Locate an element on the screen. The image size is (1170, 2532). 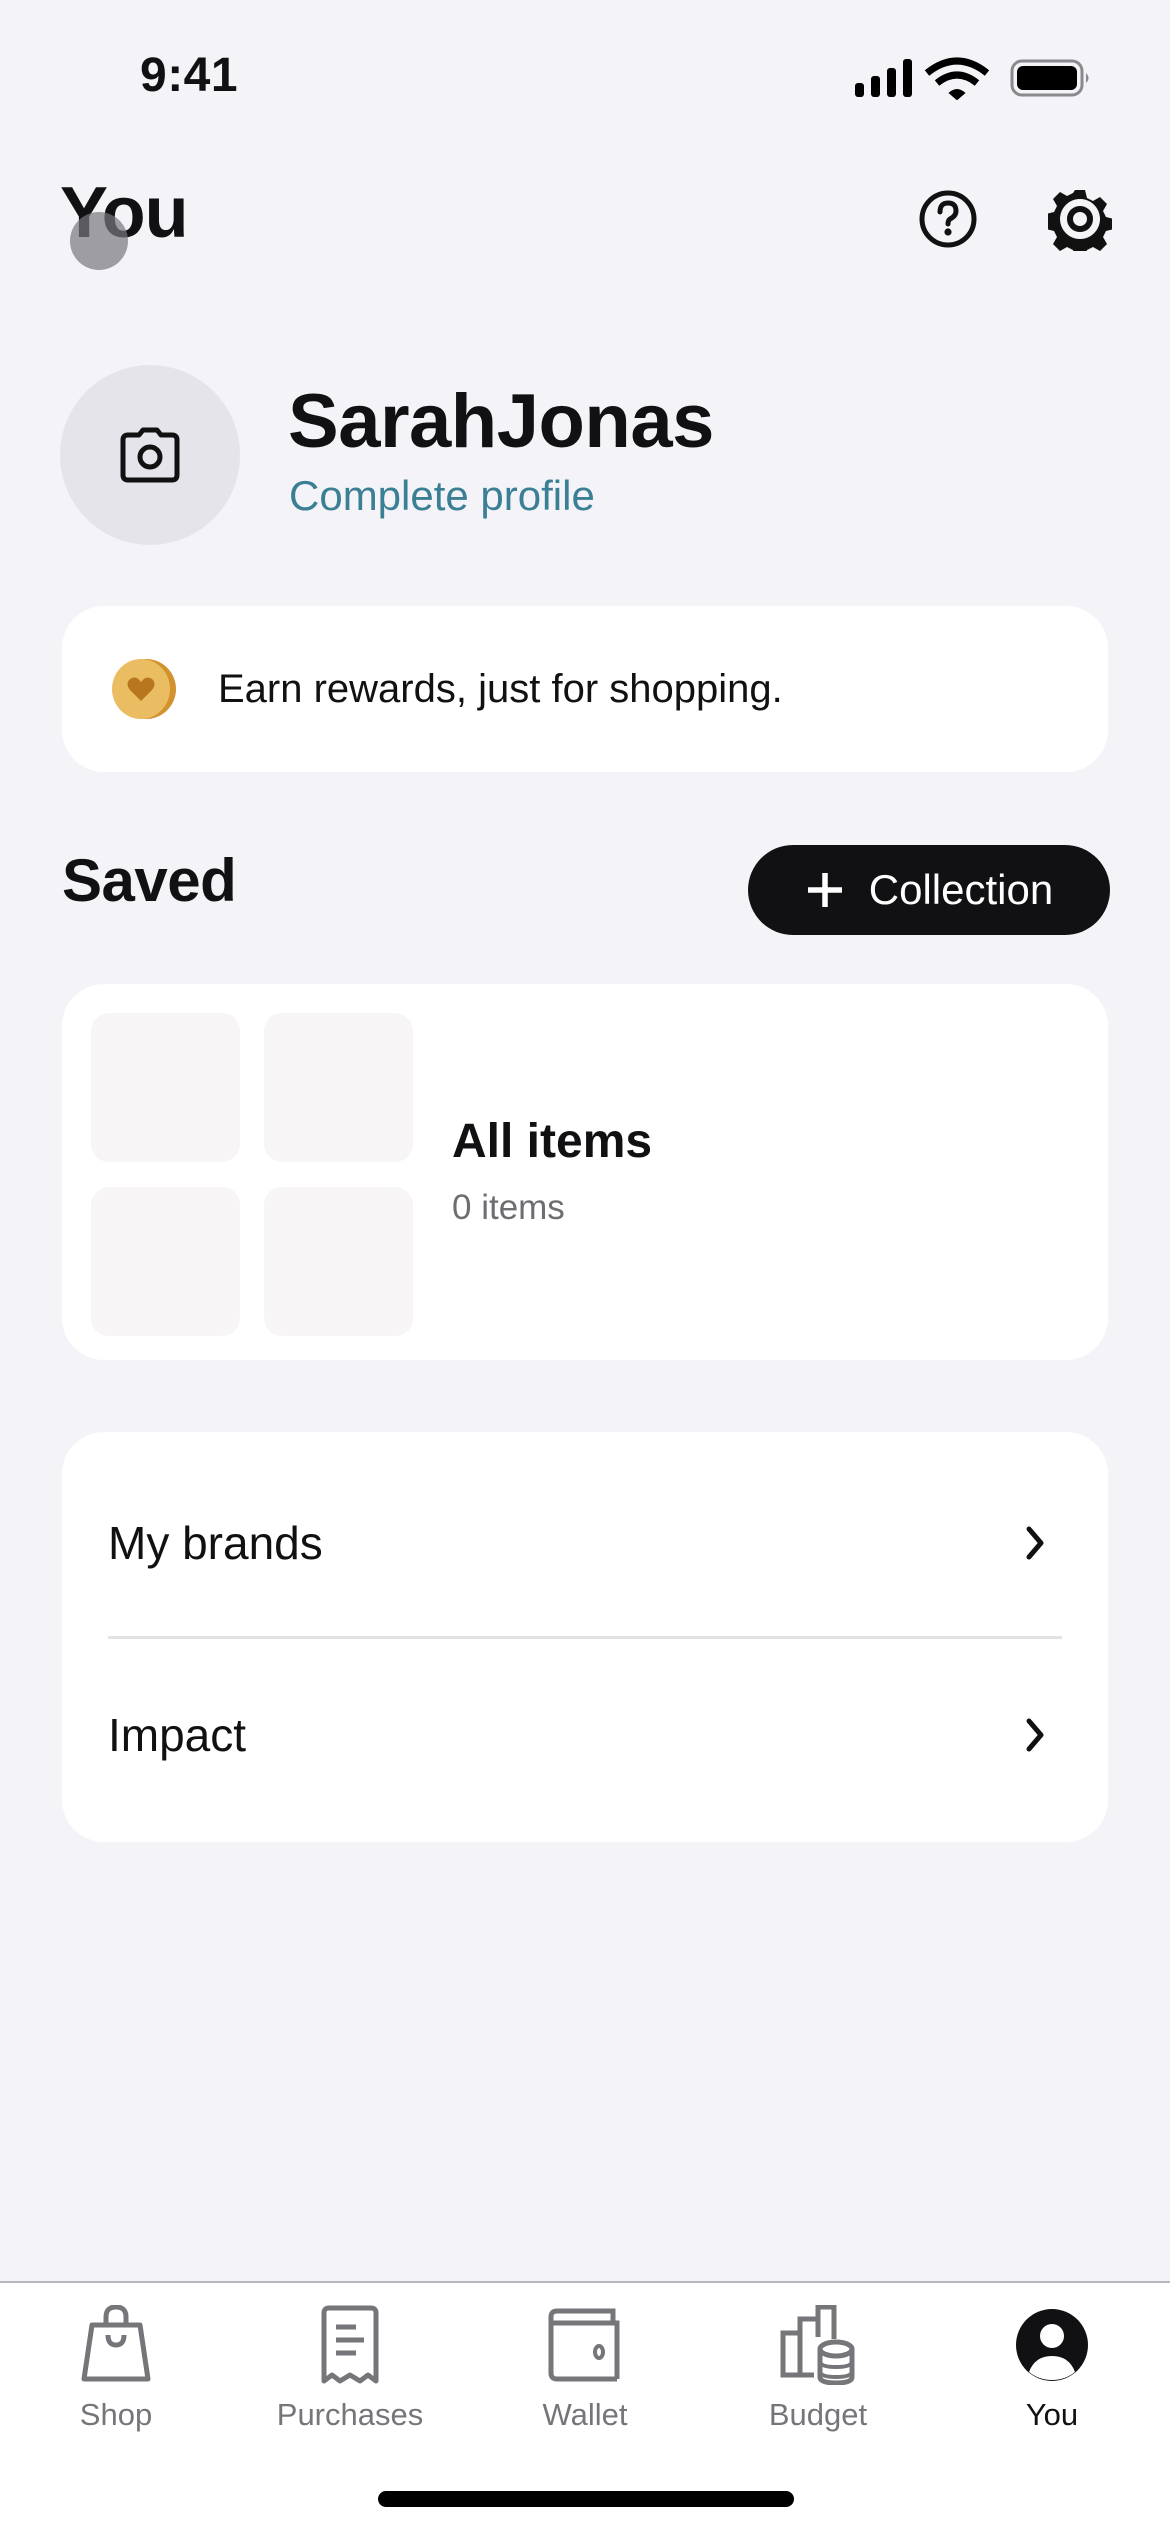
home-indicator is located at coordinates (586, 2499).